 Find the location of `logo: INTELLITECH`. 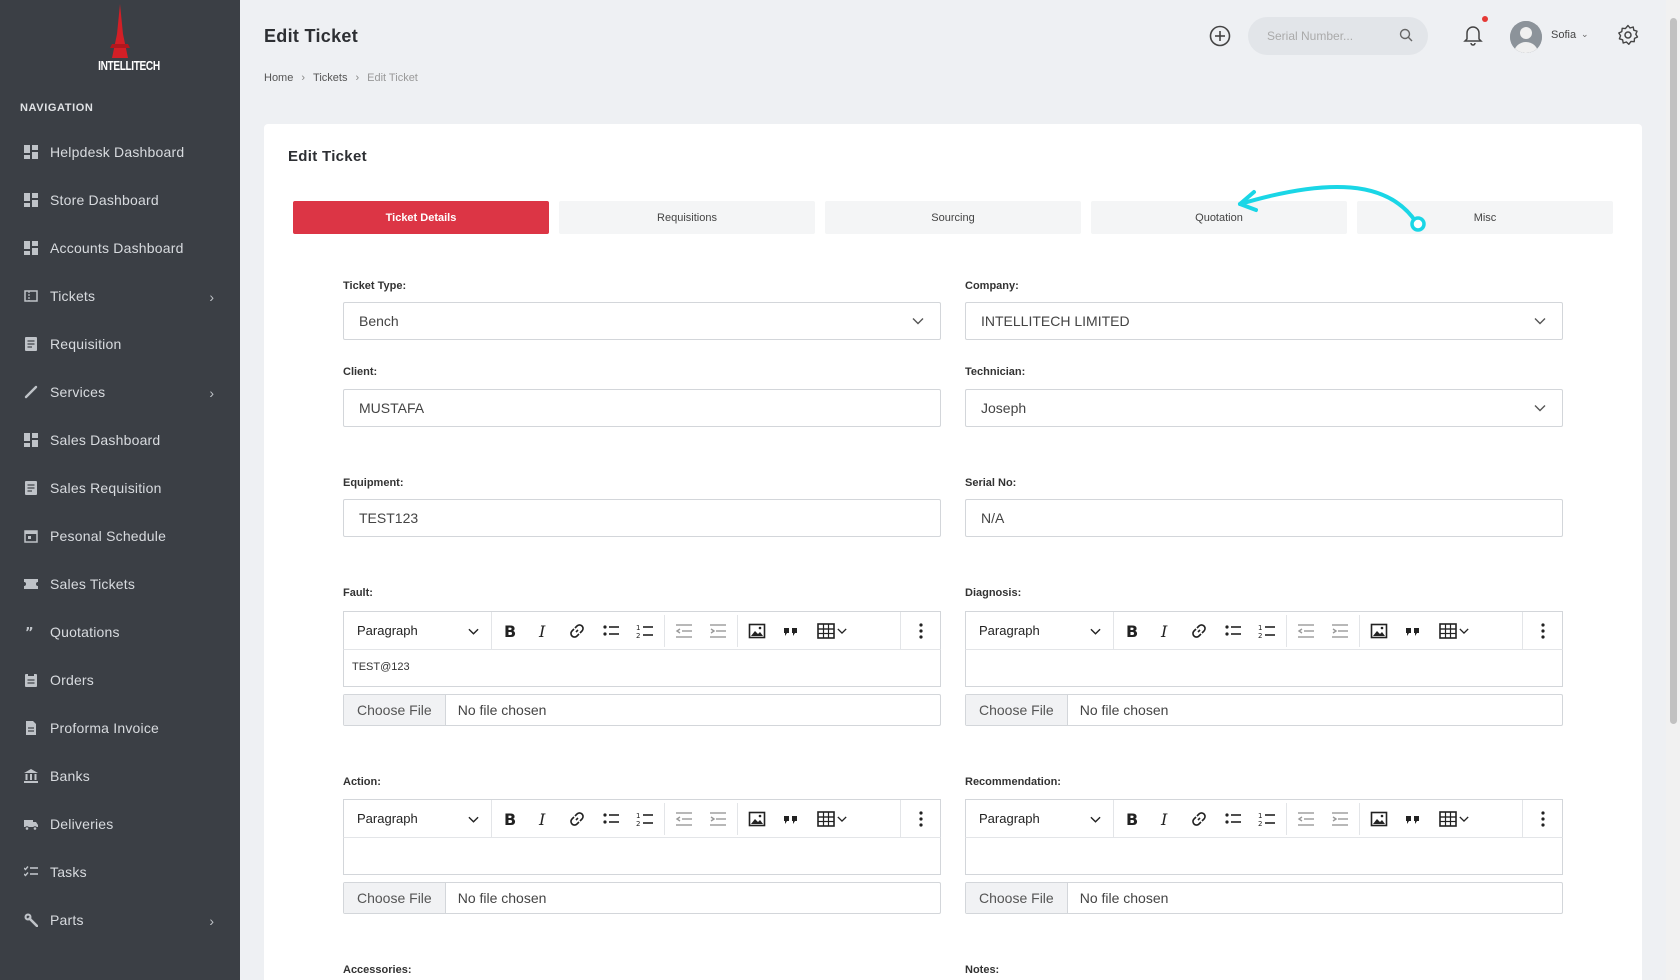

logo: INTELLITECH is located at coordinates (120, 49).